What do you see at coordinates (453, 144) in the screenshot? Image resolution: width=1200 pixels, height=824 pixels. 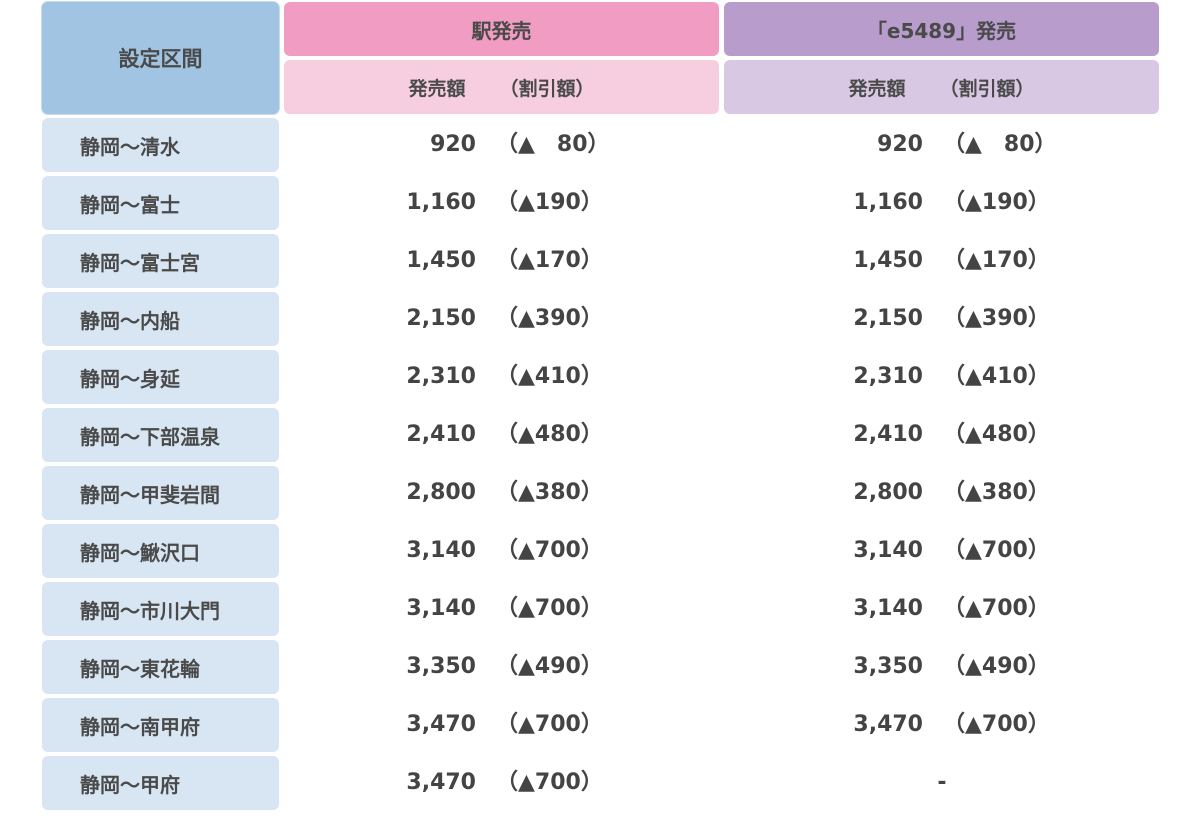 I see `station-price: 920` at bounding box center [453, 144].